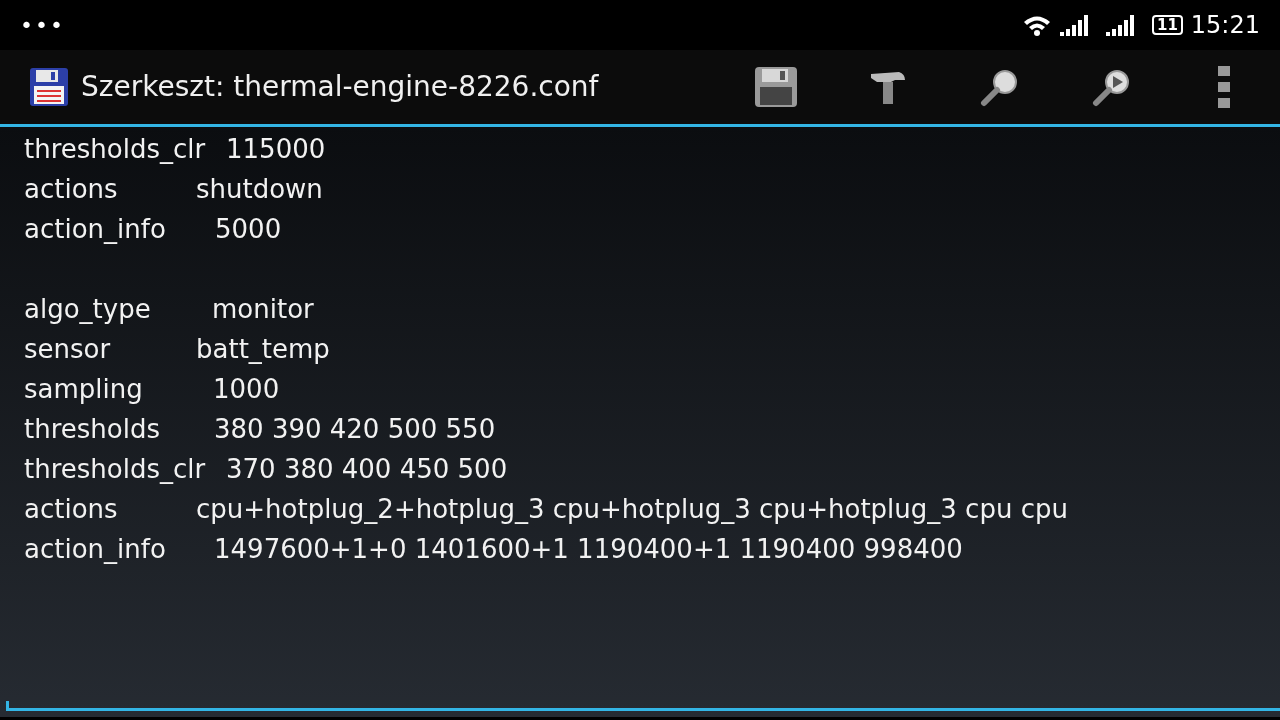 The image size is (1280, 720). I want to click on config-value: batt_temp, so click(263, 349).